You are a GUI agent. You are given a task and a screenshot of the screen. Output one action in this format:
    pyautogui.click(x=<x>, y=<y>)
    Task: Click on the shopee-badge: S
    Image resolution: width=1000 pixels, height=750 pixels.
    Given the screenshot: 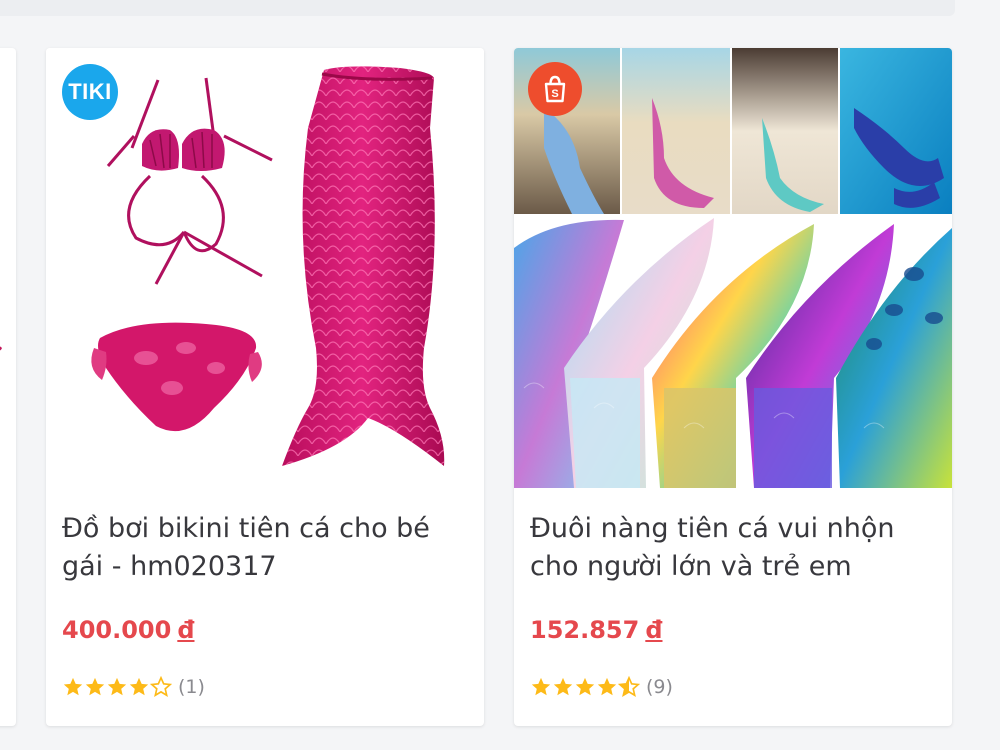 What is the action you would take?
    pyautogui.click(x=555, y=89)
    